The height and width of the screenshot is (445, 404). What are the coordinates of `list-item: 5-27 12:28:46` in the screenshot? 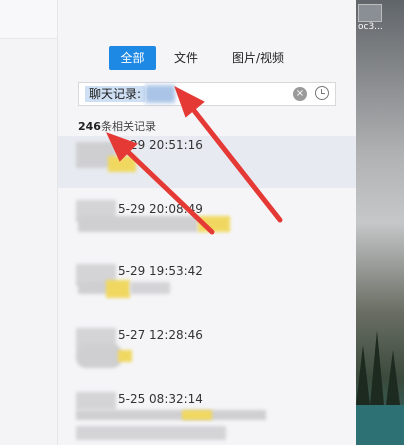 It's located at (207, 351).